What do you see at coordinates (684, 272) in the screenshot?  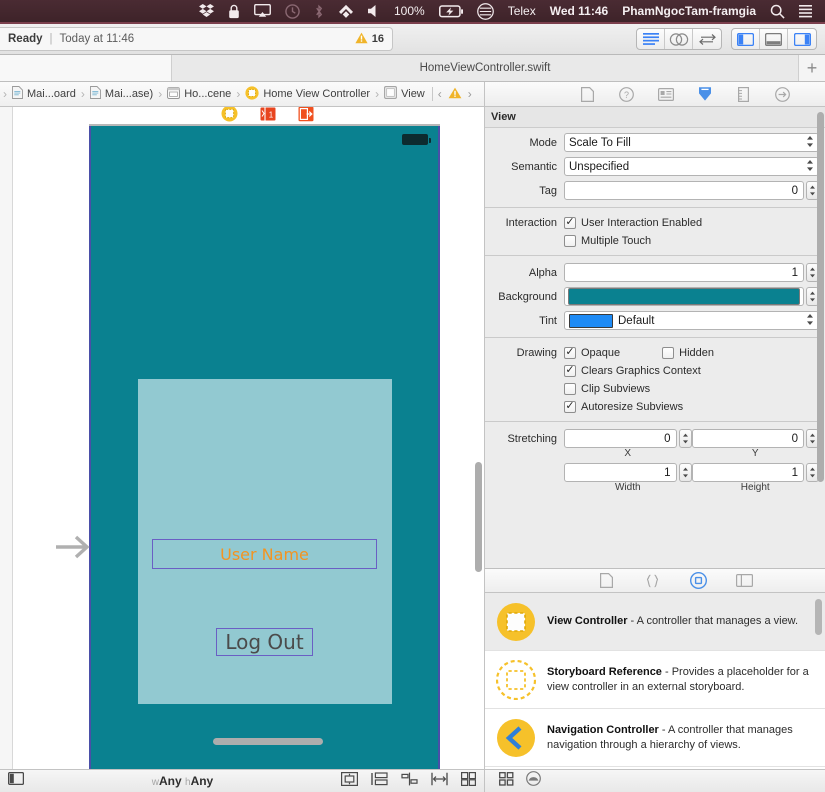 I see `alpha-input: 1` at bounding box center [684, 272].